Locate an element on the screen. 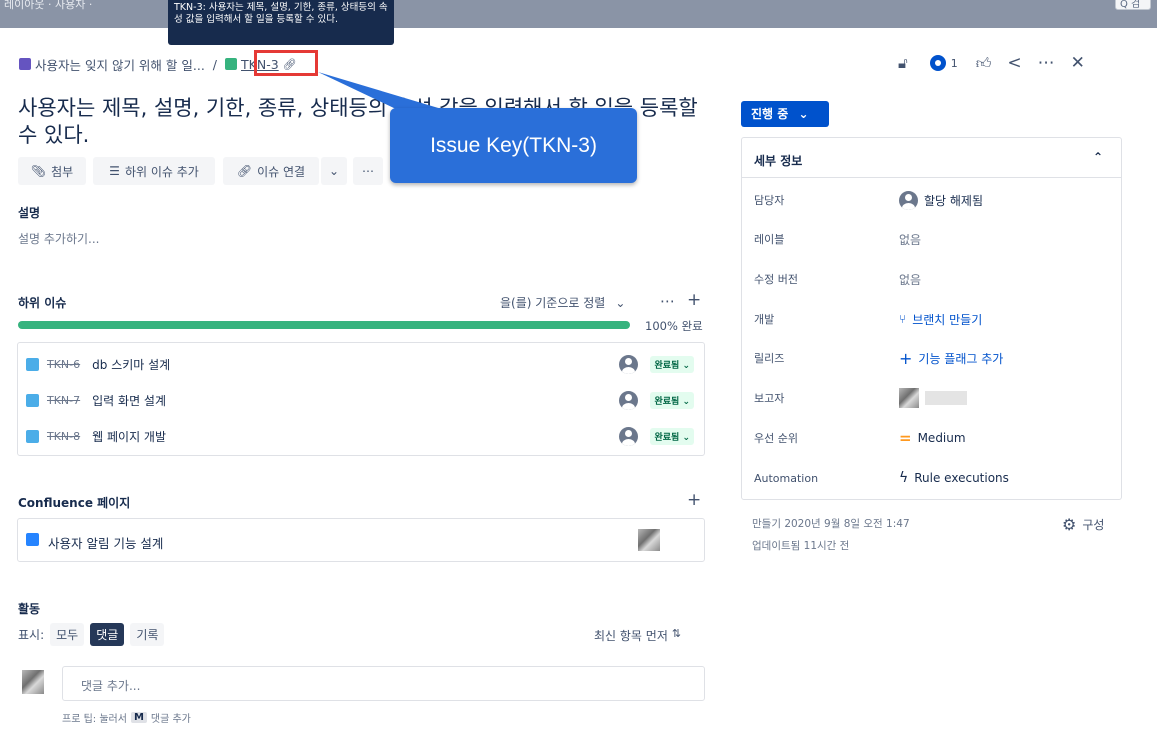  paperclip-icon: 📎︎ is located at coordinates (38, 171).